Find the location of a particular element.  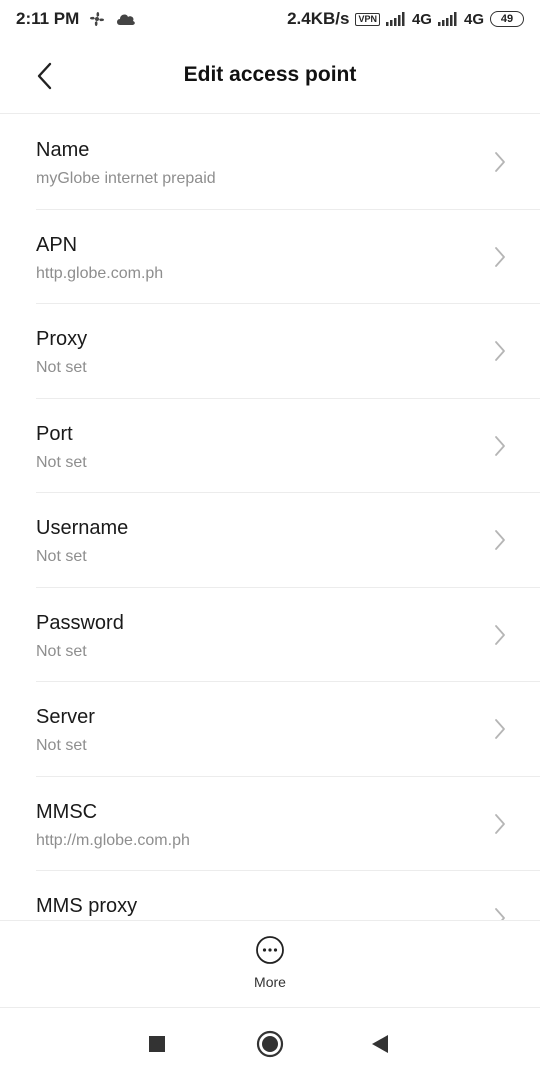

header: Edit access point is located at coordinates (270, 76).